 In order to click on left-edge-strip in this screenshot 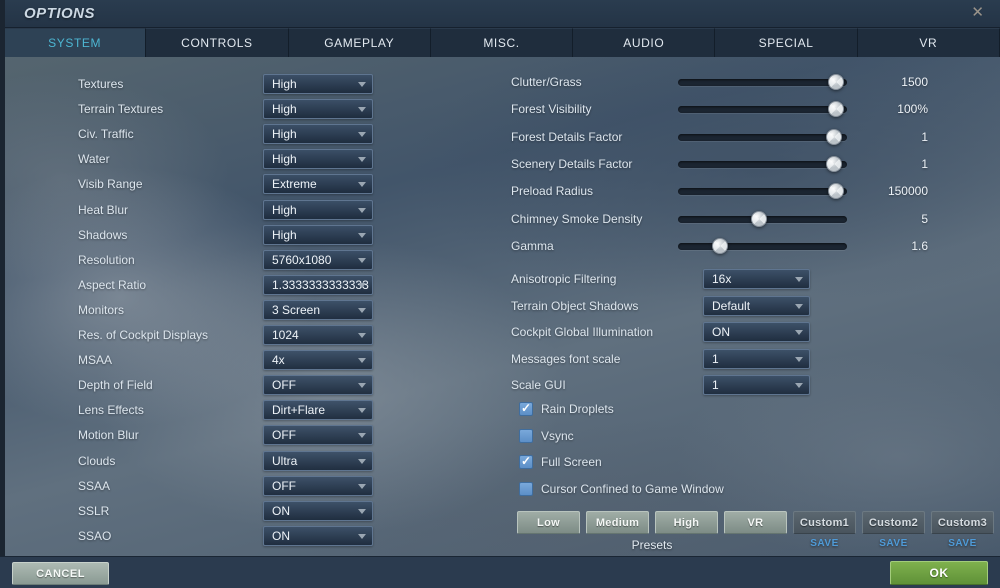, I will do `click(2, 278)`.